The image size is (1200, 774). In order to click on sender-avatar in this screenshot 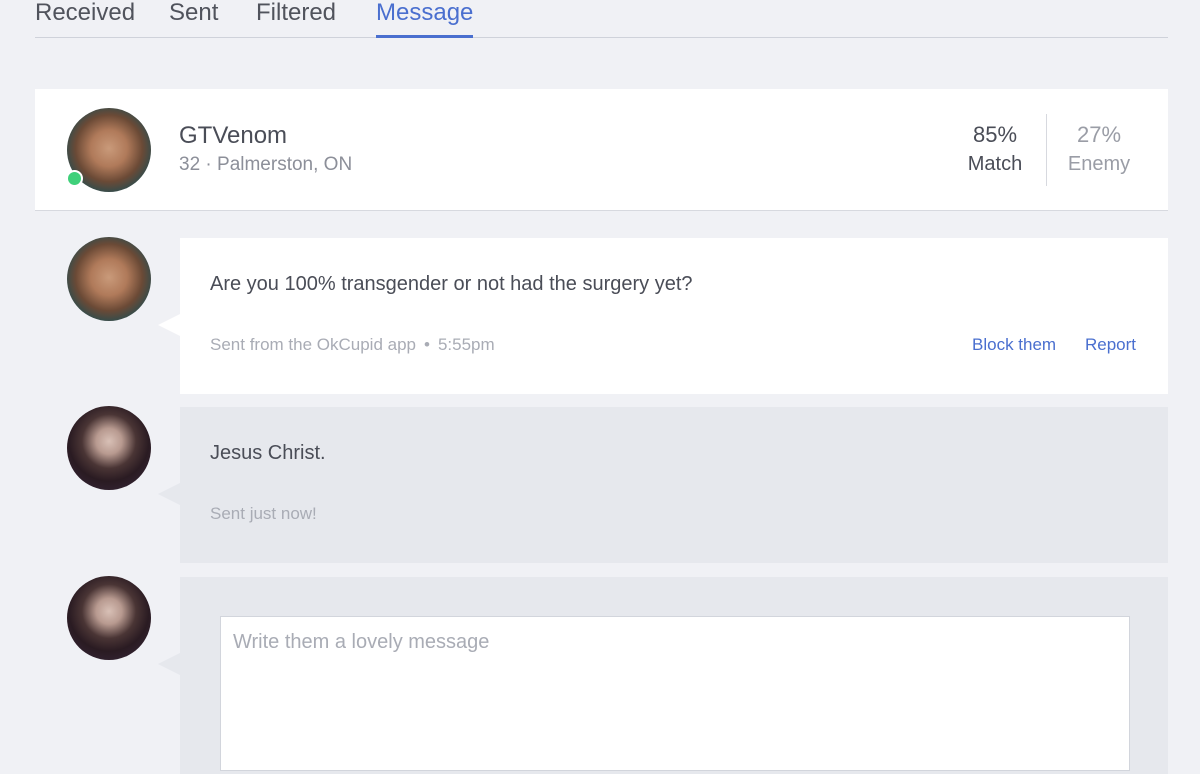, I will do `click(109, 279)`.